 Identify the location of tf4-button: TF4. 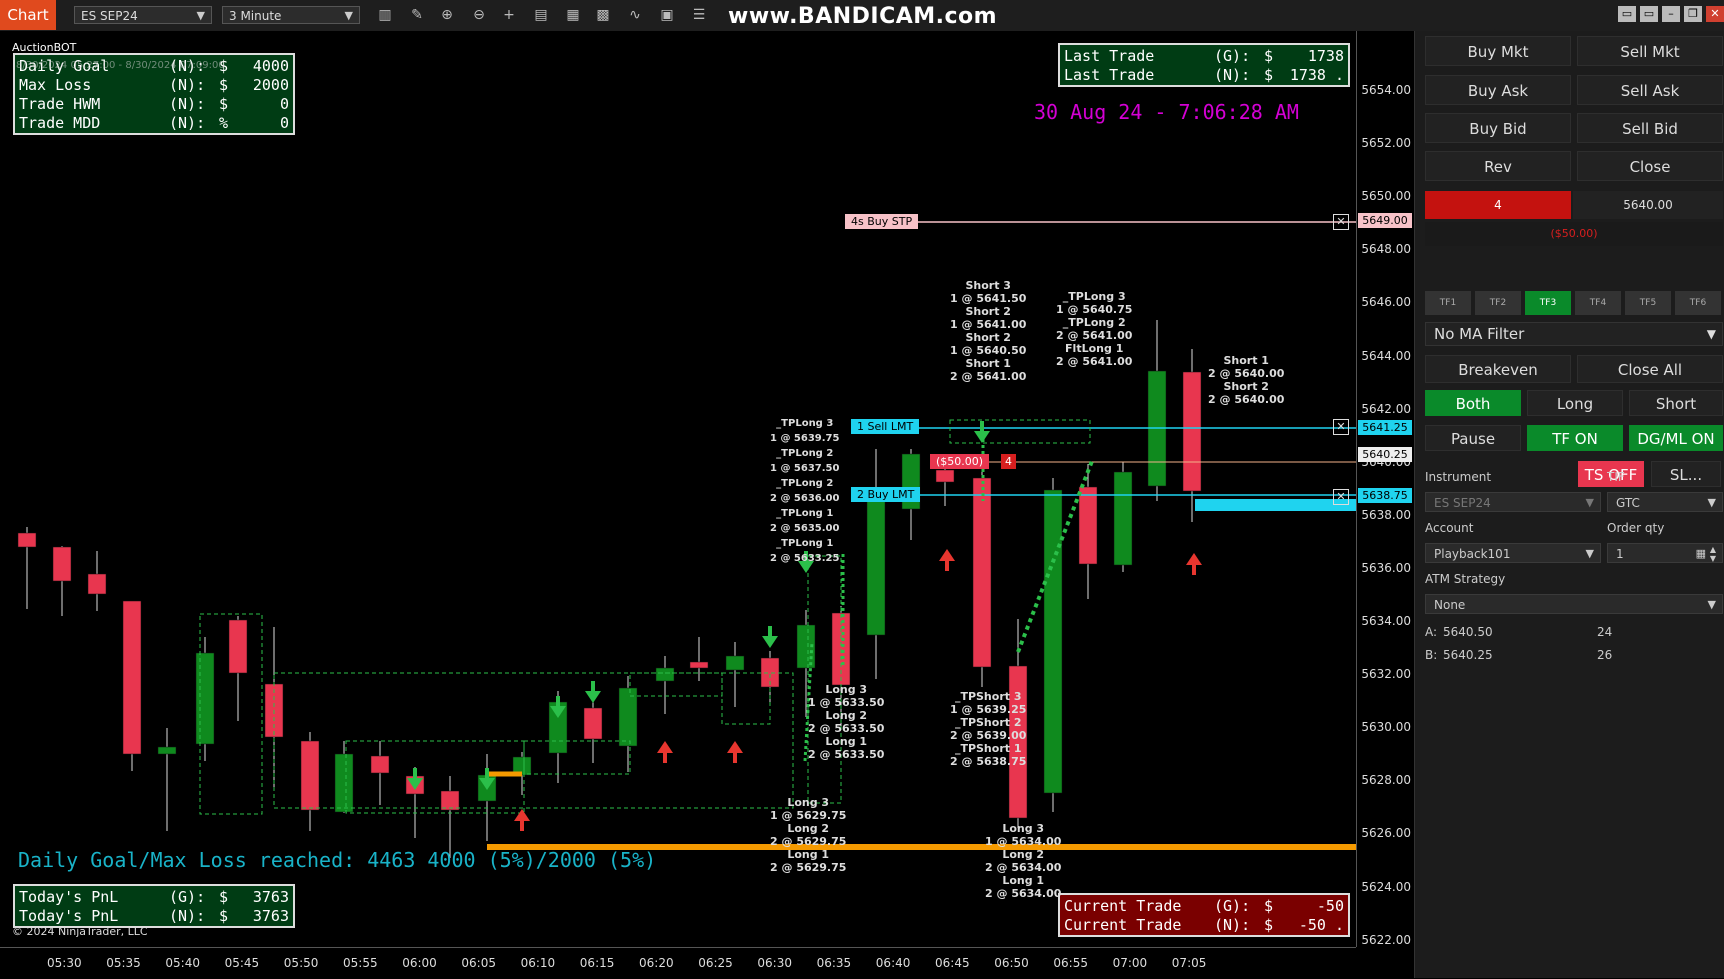
(1598, 303).